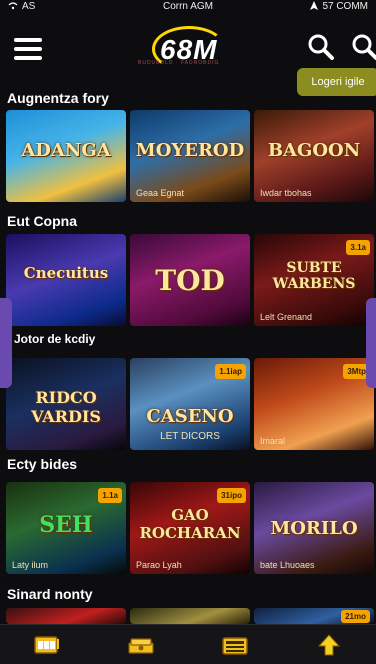 Image resolution: width=376 pixels, height=664 pixels. What do you see at coordinates (321, 47) in the screenshot?
I see `search-icon` at bounding box center [321, 47].